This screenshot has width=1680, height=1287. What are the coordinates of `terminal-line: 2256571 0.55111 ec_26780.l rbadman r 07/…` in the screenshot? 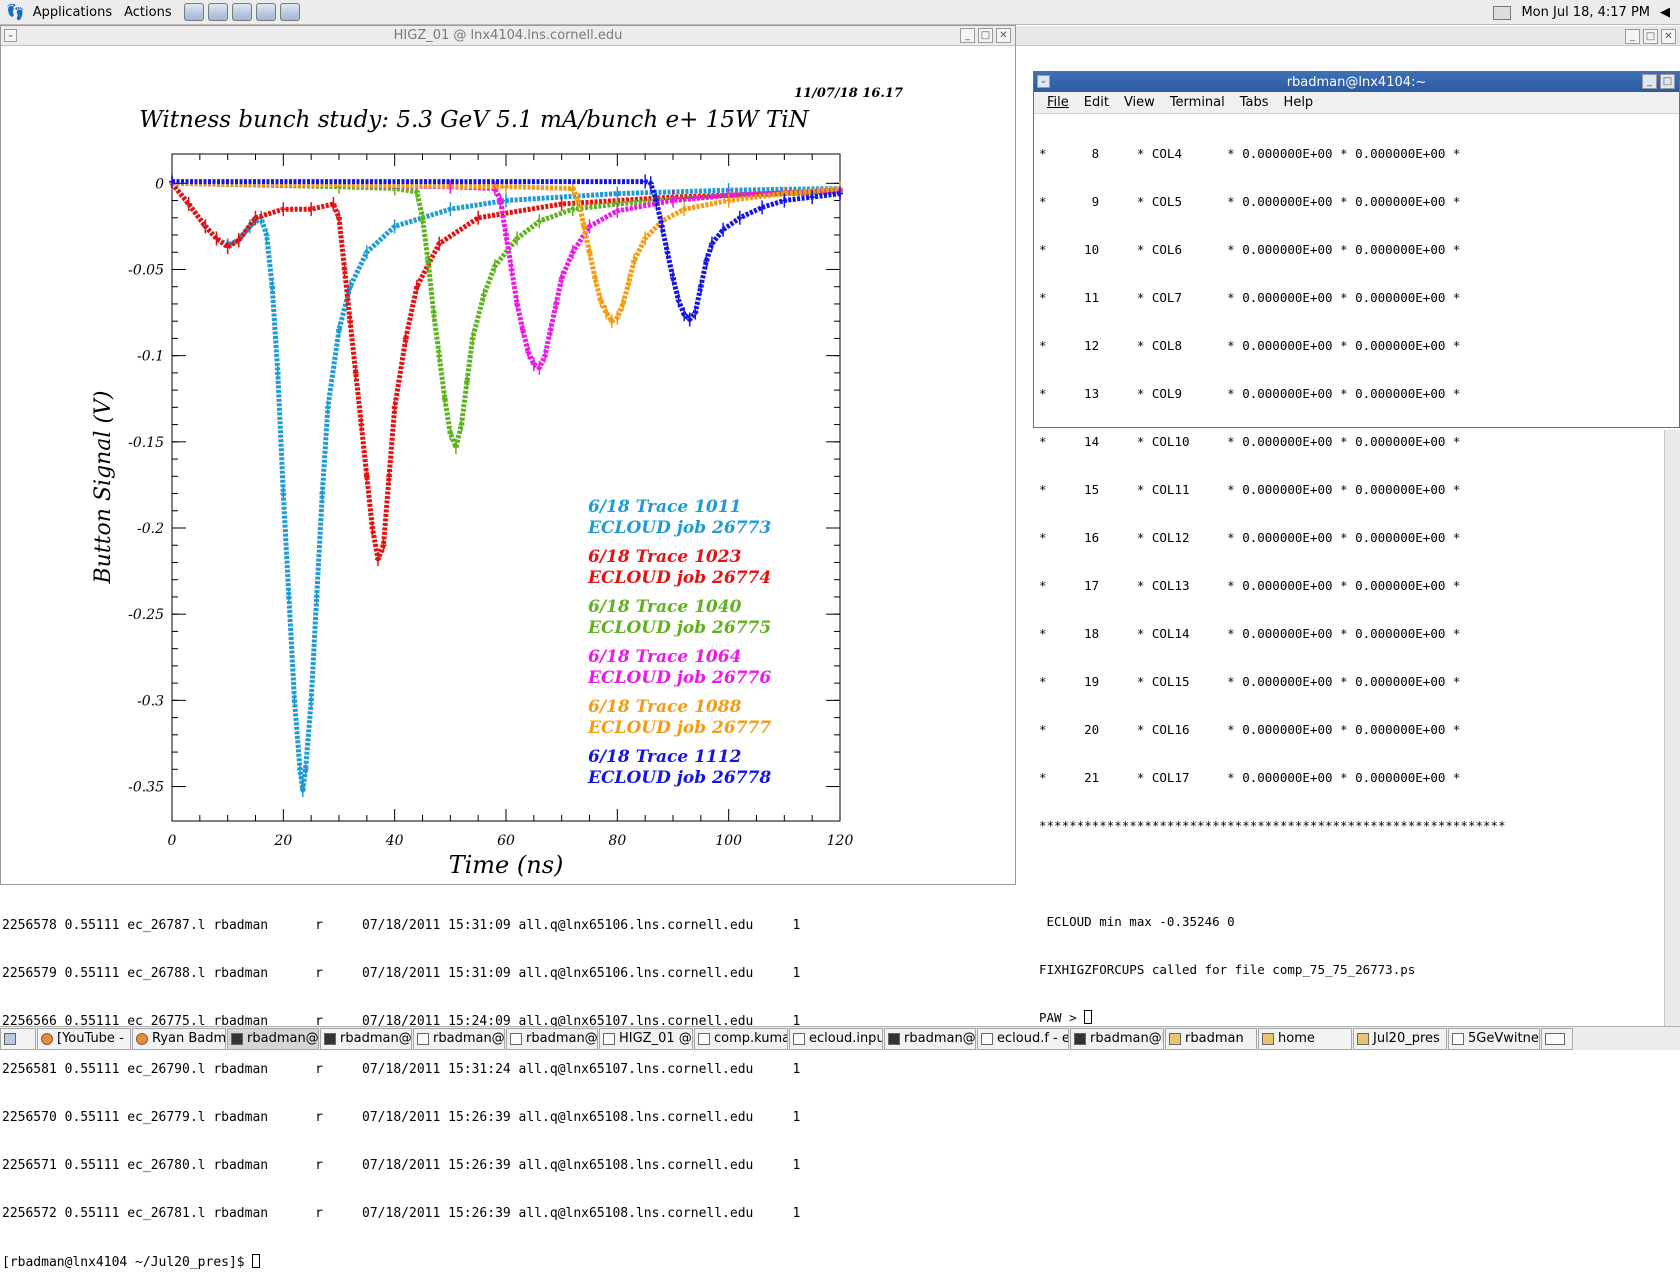 It's located at (401, 1165).